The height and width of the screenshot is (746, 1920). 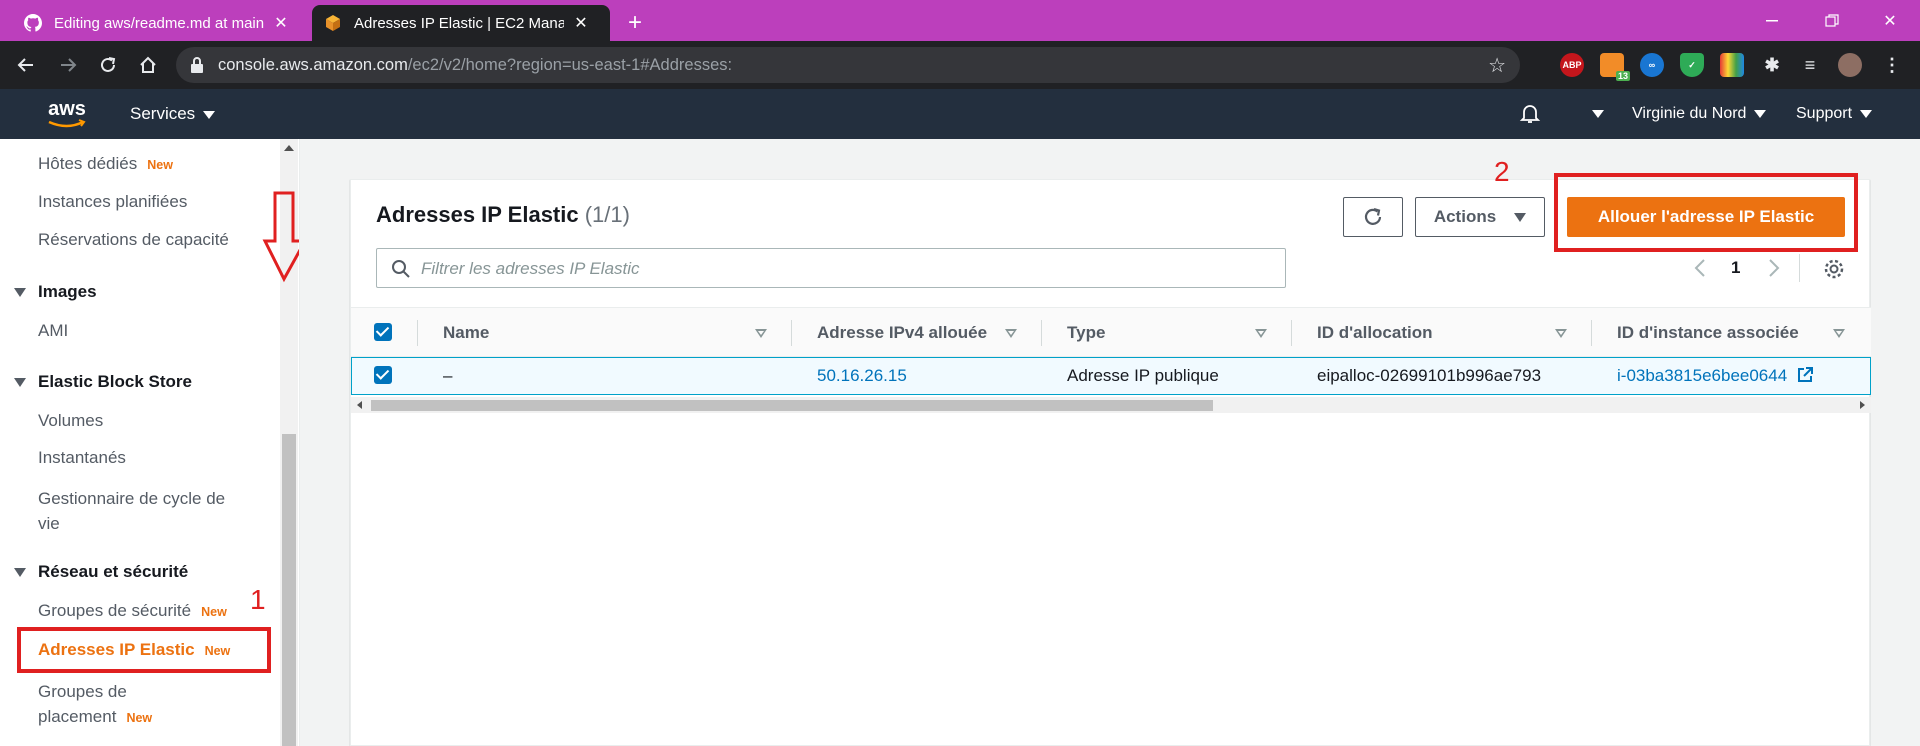 I want to click on scroll-right-arrow-icon, so click(x=1862, y=405).